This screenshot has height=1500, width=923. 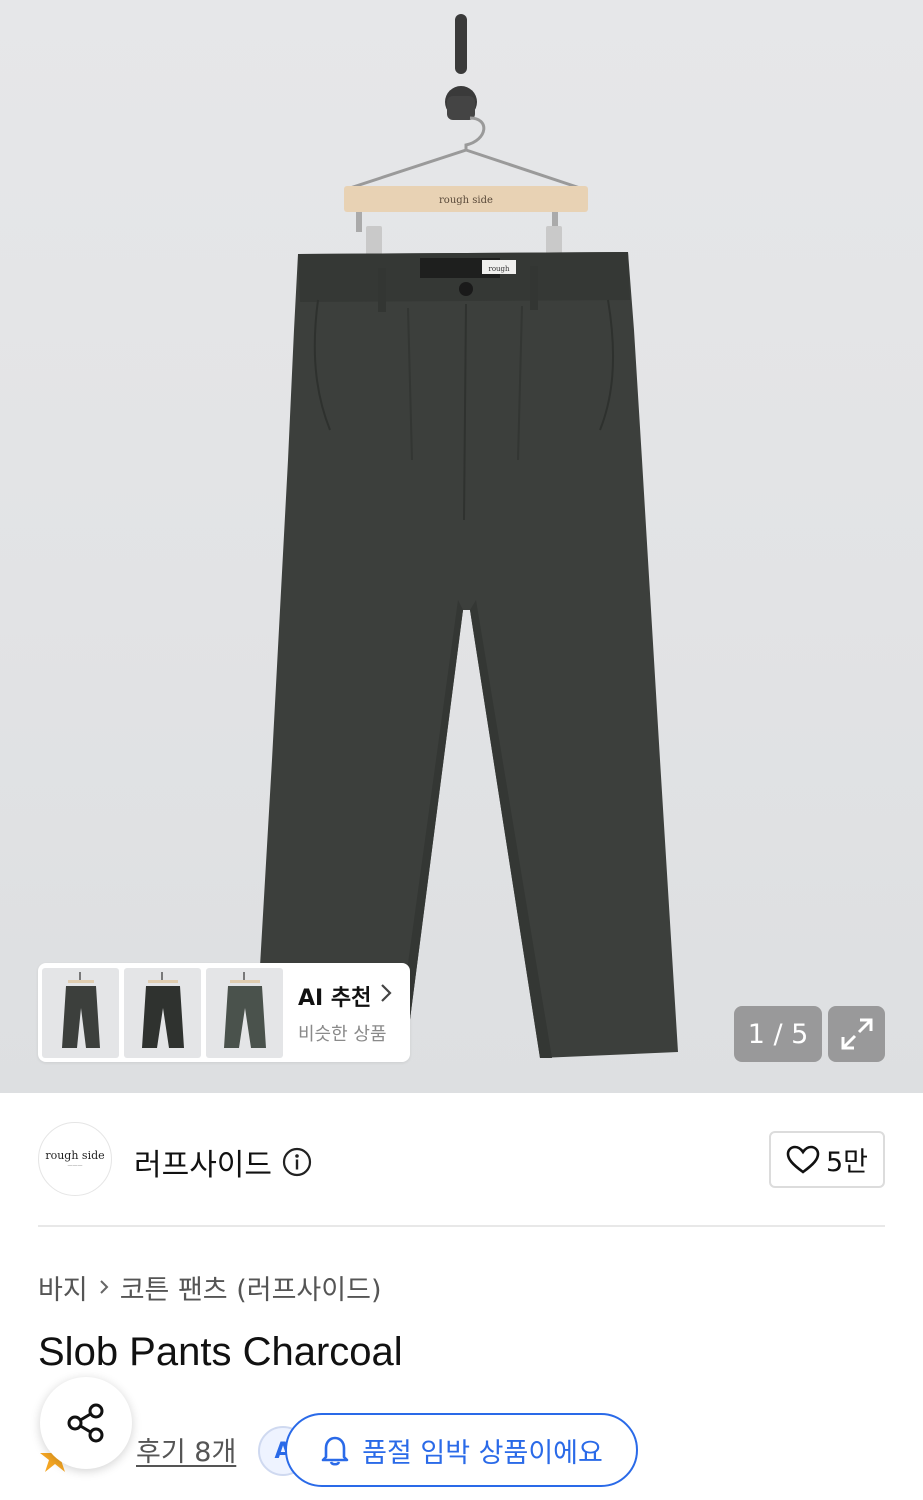 I want to click on image-pager: 1 / 5, so click(x=778, y=1034).